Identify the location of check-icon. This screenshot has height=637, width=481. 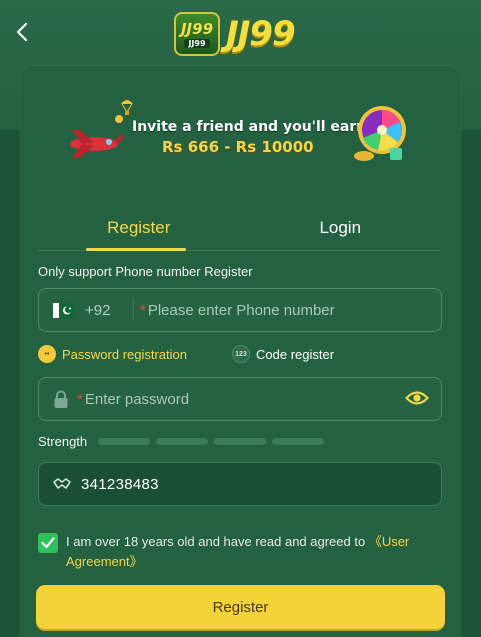
(48, 543).